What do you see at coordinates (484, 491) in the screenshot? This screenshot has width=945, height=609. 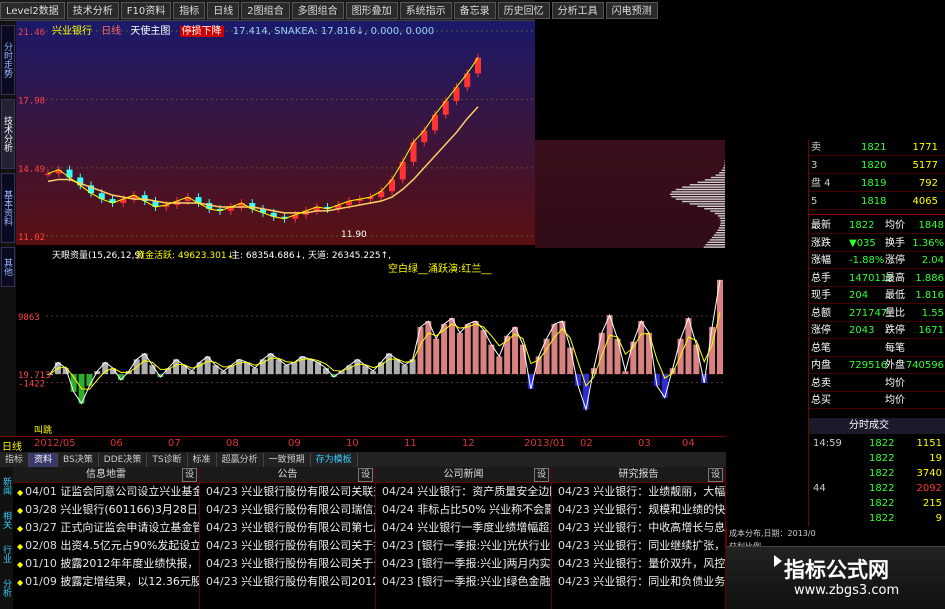 I see `news-title: 兴业银行：资产质量安全边际高` at bounding box center [484, 491].